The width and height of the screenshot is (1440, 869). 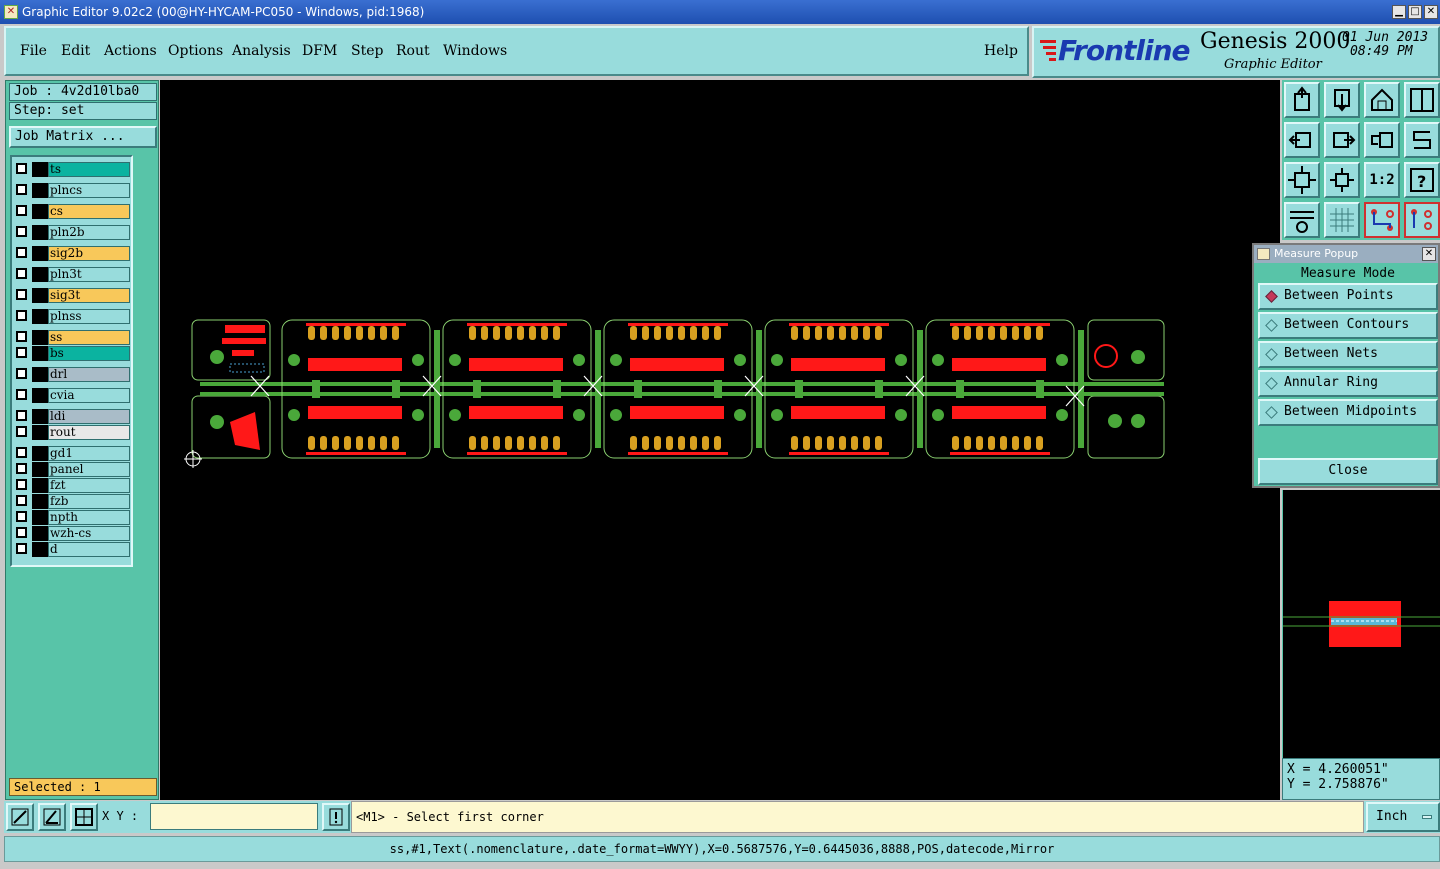 I want to click on layer-label: fzt, so click(x=89, y=485).